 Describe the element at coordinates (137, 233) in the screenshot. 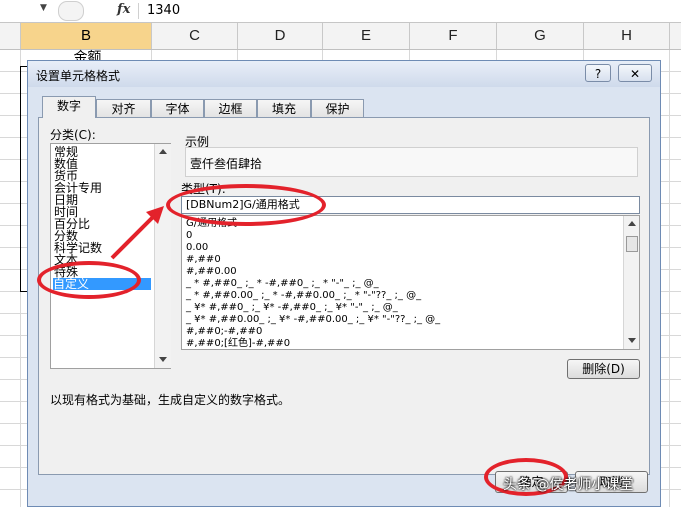

I see `annotation-arrow` at that location.